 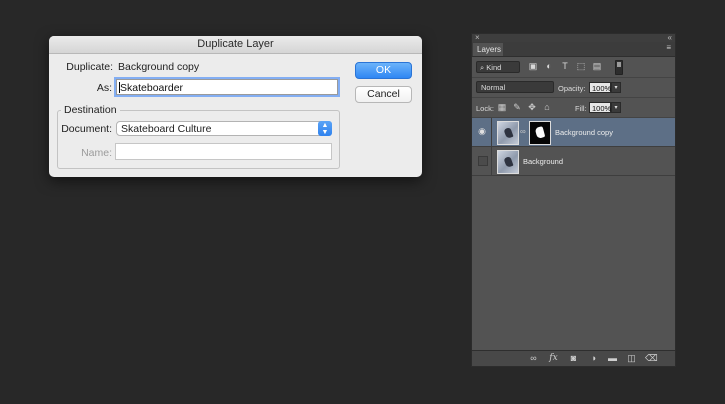 What do you see at coordinates (89, 67) in the screenshot?
I see `duplicate-label: Duplicate:` at bounding box center [89, 67].